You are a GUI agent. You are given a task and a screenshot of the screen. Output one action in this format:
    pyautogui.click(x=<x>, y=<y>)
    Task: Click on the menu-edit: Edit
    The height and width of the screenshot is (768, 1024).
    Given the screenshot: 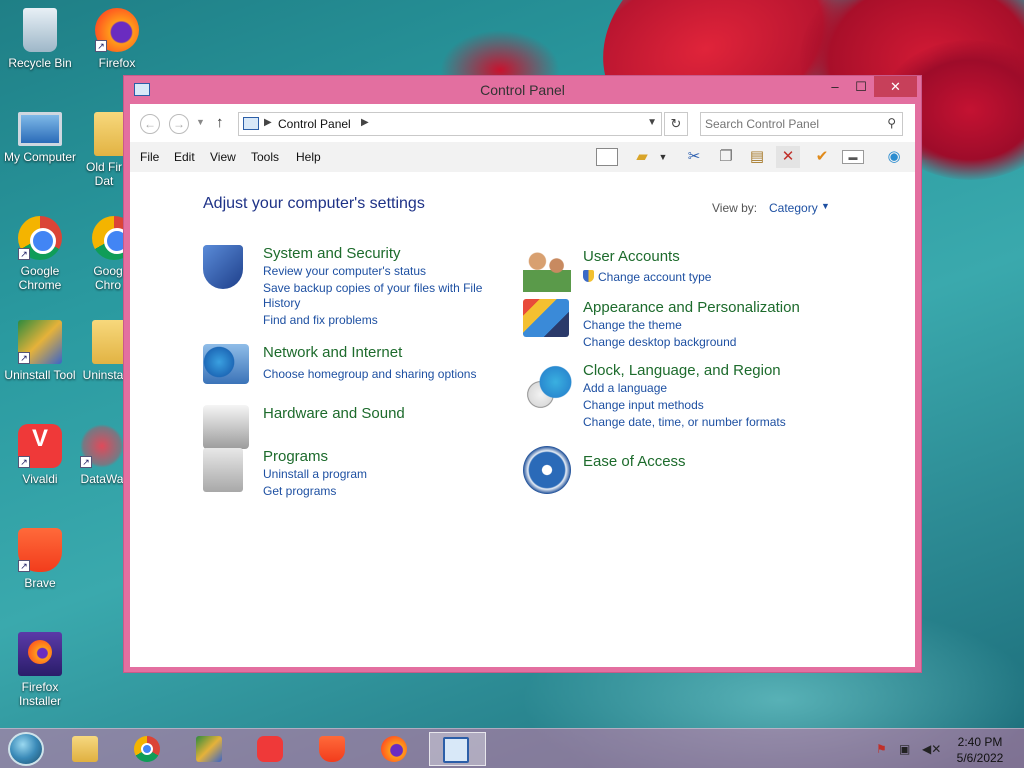 What is the action you would take?
    pyautogui.click(x=184, y=157)
    